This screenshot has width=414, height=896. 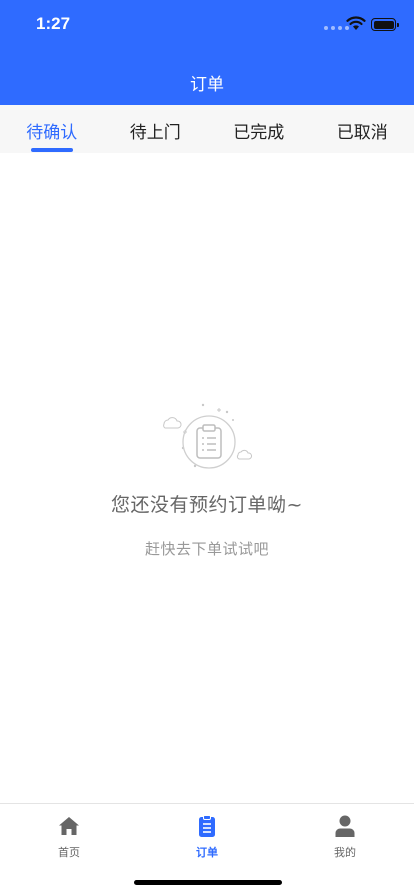 What do you see at coordinates (356, 23) in the screenshot?
I see `wifi-icon` at bounding box center [356, 23].